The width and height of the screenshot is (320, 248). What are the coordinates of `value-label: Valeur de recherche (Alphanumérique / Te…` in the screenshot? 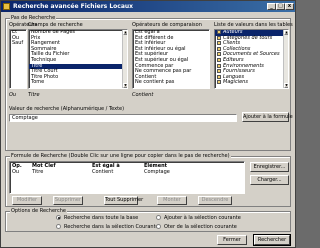 It's located at (67, 109).